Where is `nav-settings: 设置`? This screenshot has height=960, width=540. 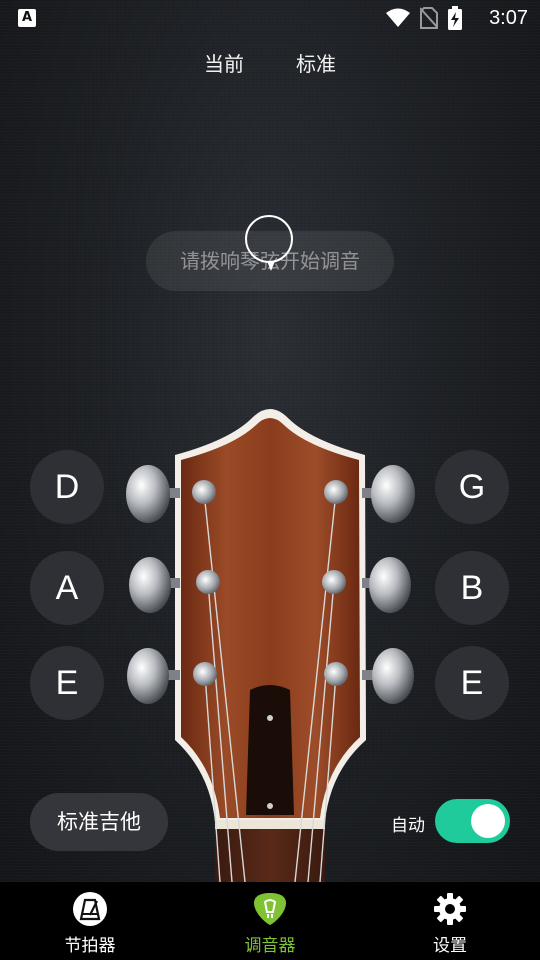 nav-settings: 设置 is located at coordinates (450, 921).